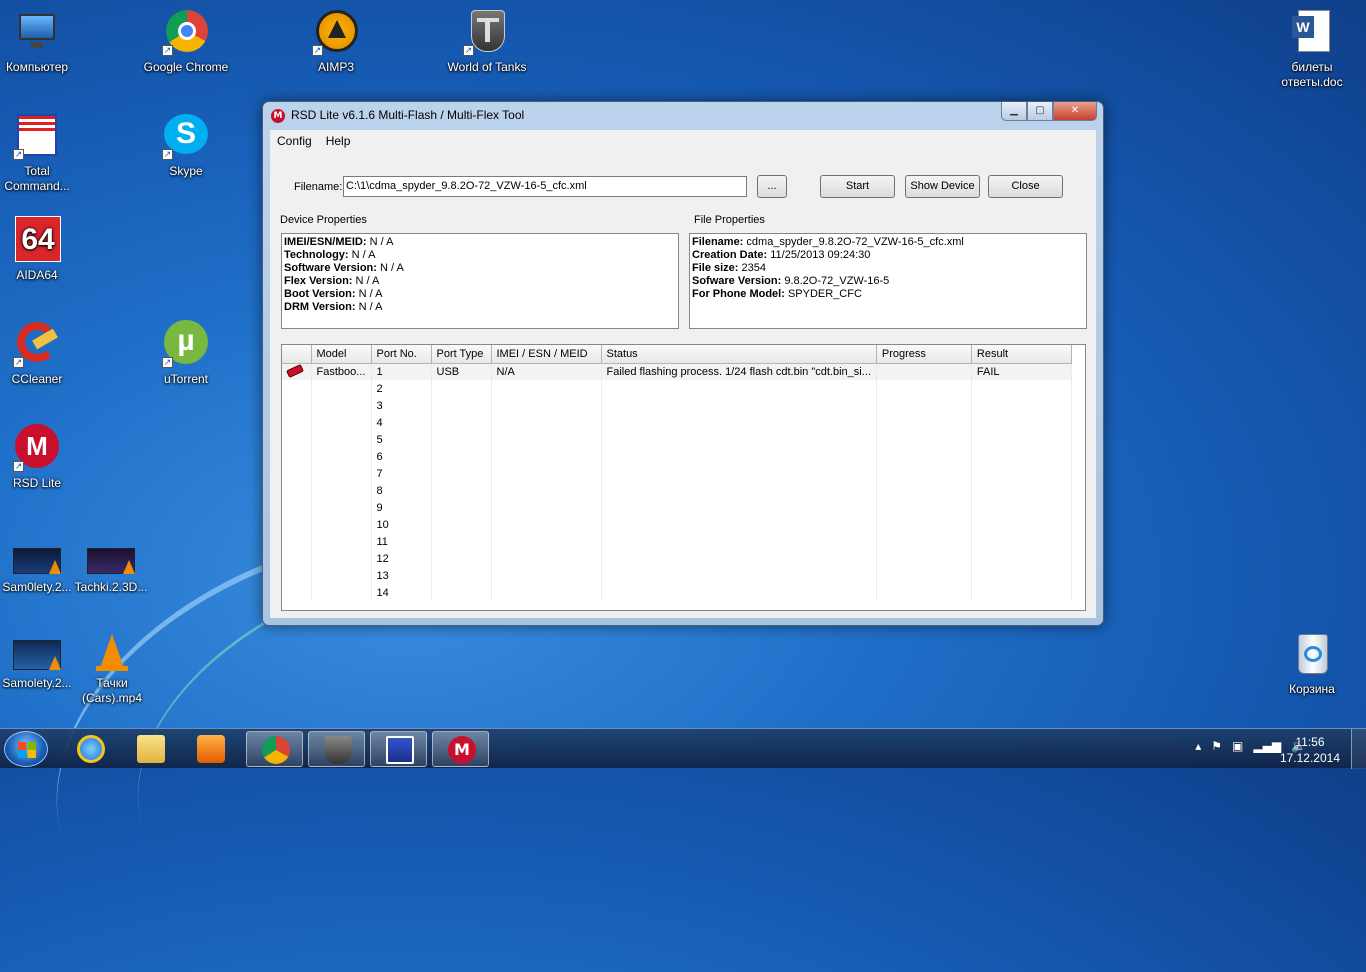  What do you see at coordinates (186, 145) in the screenshot?
I see `desktop-icon-skype: S ↗ Skype` at bounding box center [186, 145].